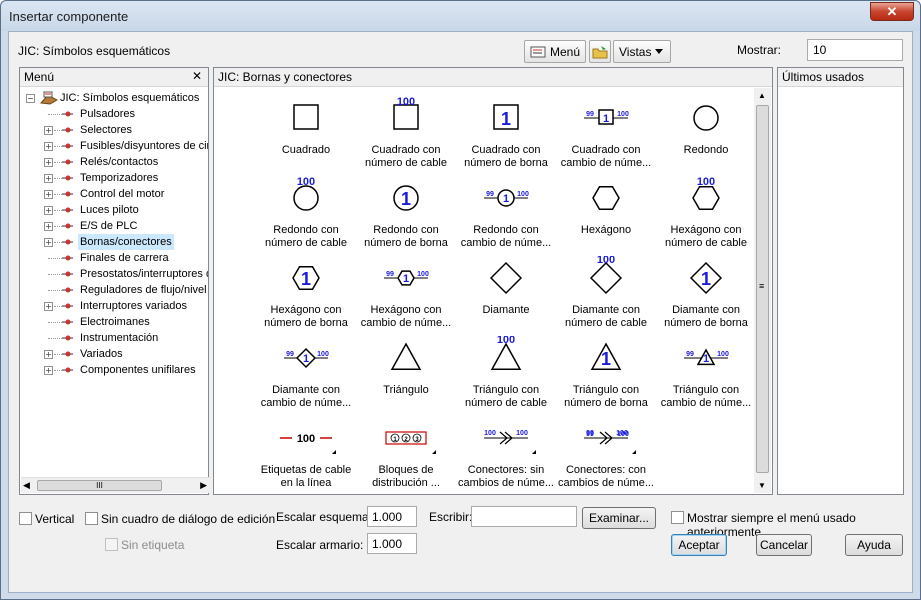  Describe the element at coordinates (406, 310) in the screenshot. I see `symbol-label-line: Hexágono con` at that location.